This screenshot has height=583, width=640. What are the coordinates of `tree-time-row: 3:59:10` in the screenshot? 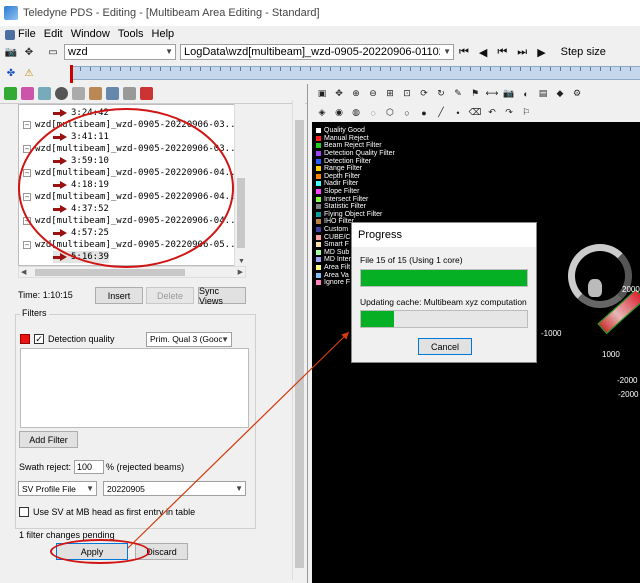 It's located at (81, 161).